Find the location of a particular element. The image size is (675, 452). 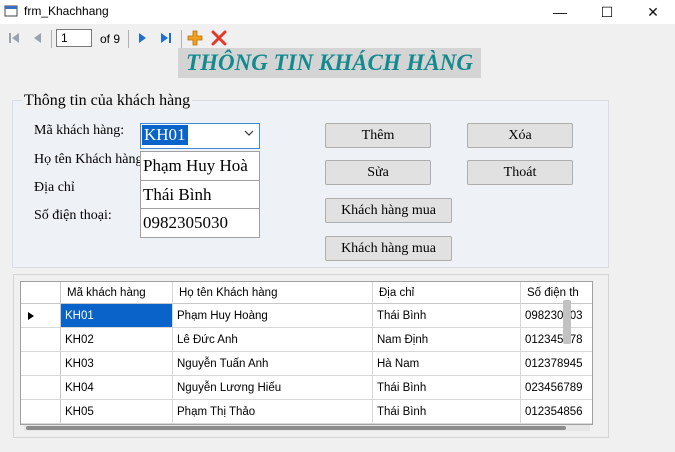

close-icon: ✕ is located at coordinates (653, 11).